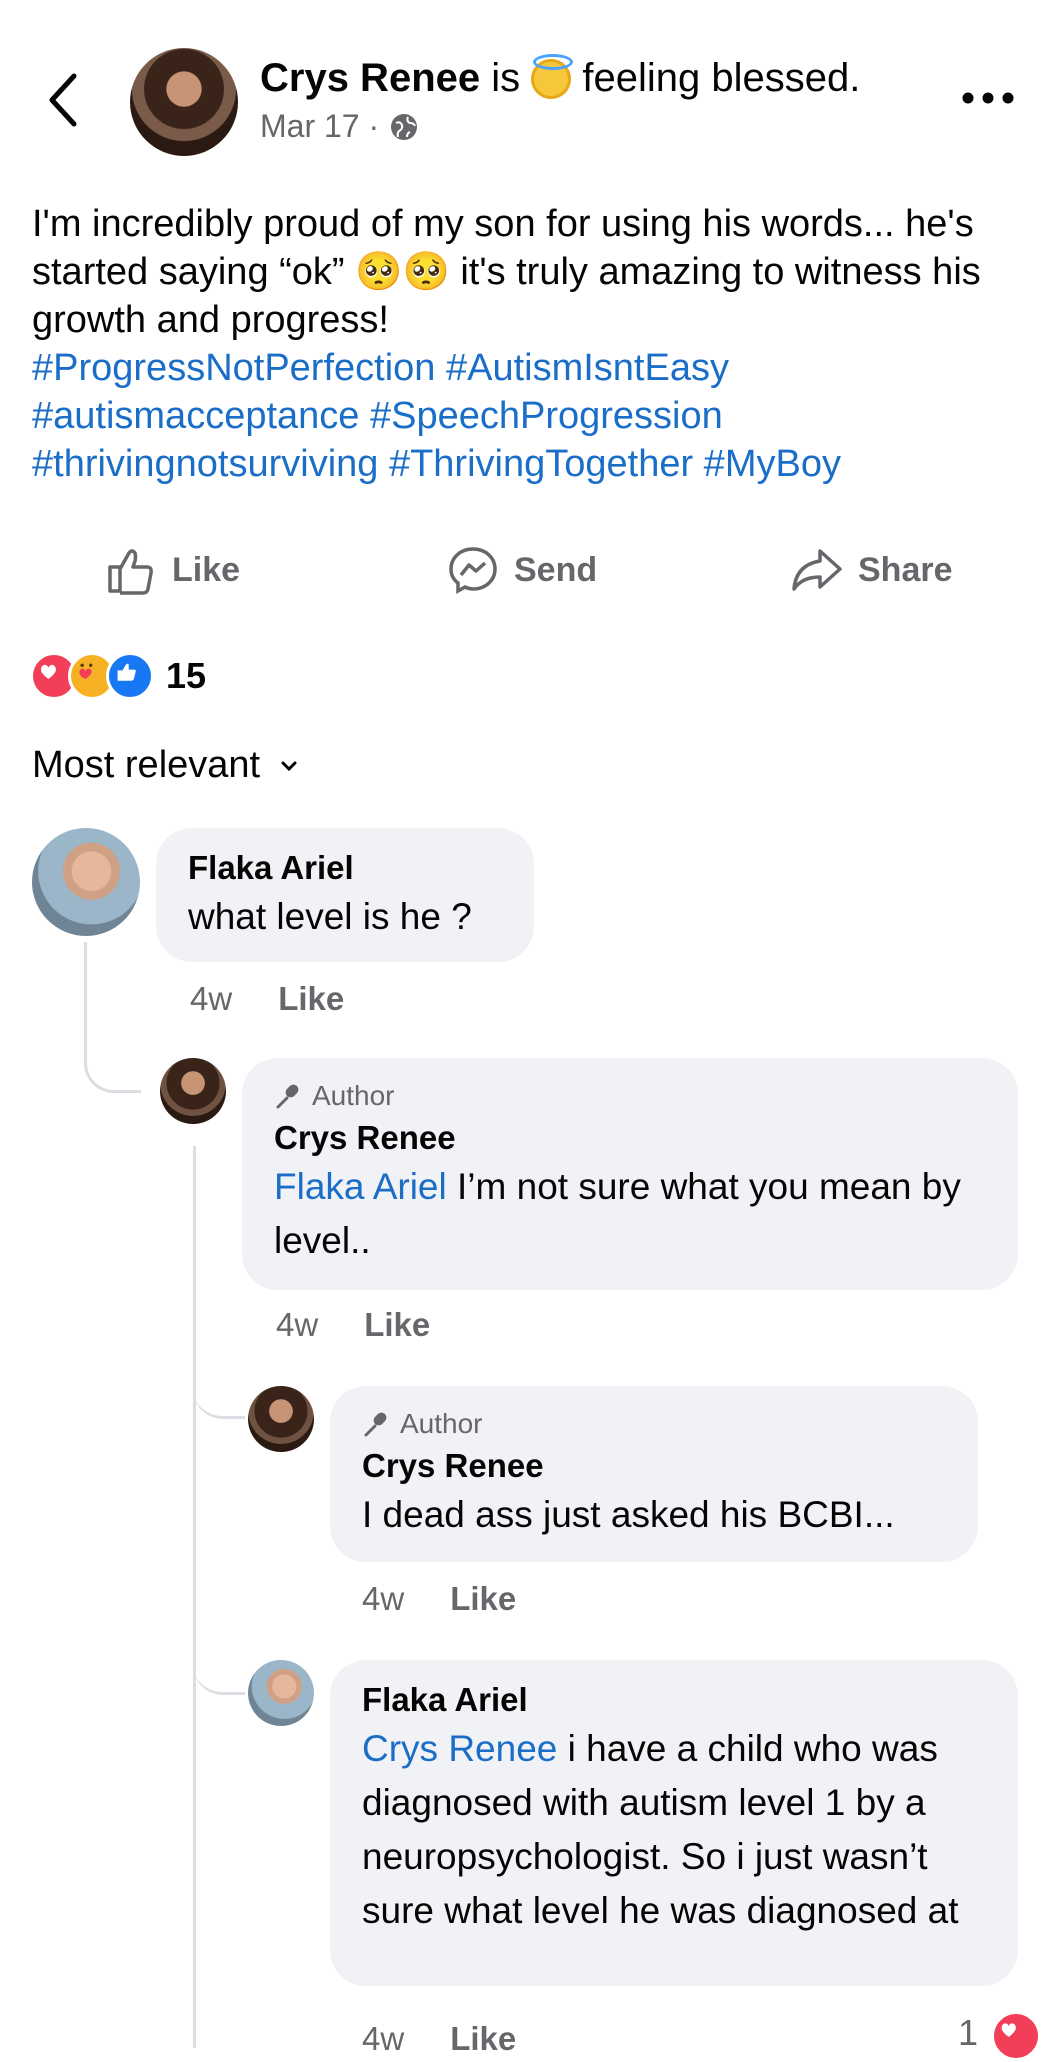 The width and height of the screenshot is (1053, 2062). I want to click on mention-link: Flaka Ariel, so click(360, 1186).